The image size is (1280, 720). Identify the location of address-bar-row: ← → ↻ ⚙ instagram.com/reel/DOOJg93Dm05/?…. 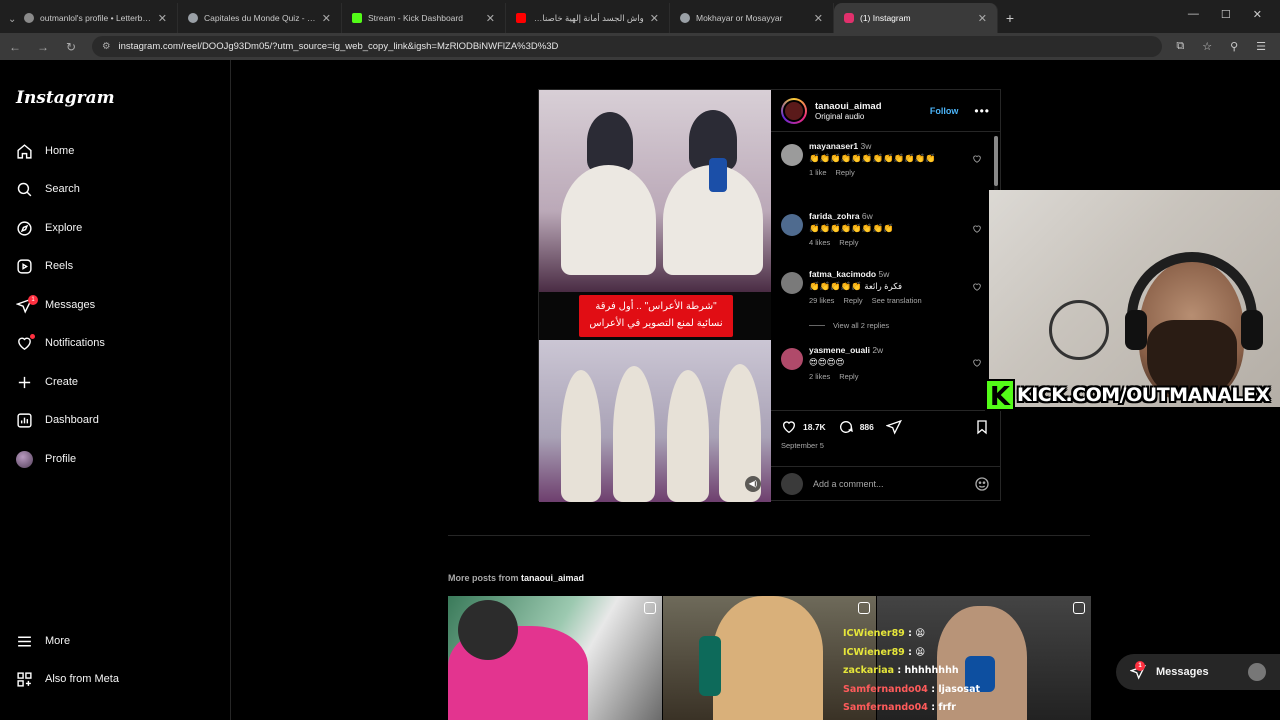
(640, 46).